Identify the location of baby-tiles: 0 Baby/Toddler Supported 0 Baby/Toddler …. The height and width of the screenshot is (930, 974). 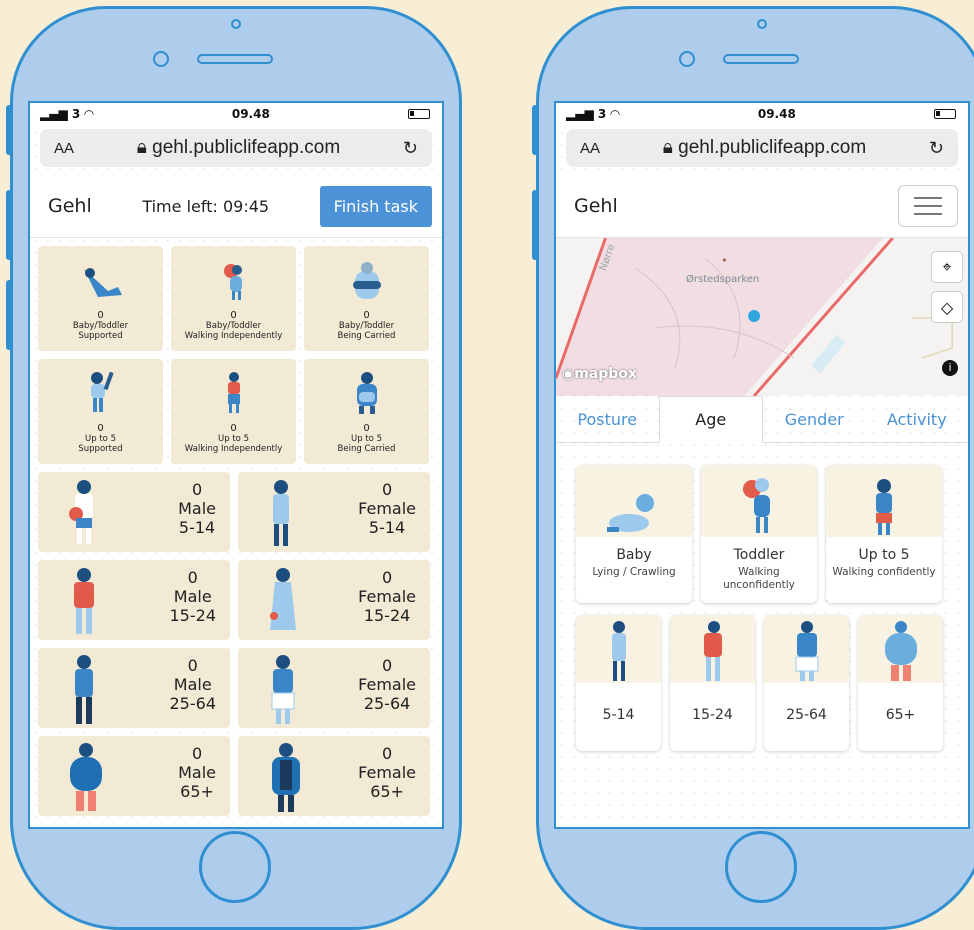
(236, 351).